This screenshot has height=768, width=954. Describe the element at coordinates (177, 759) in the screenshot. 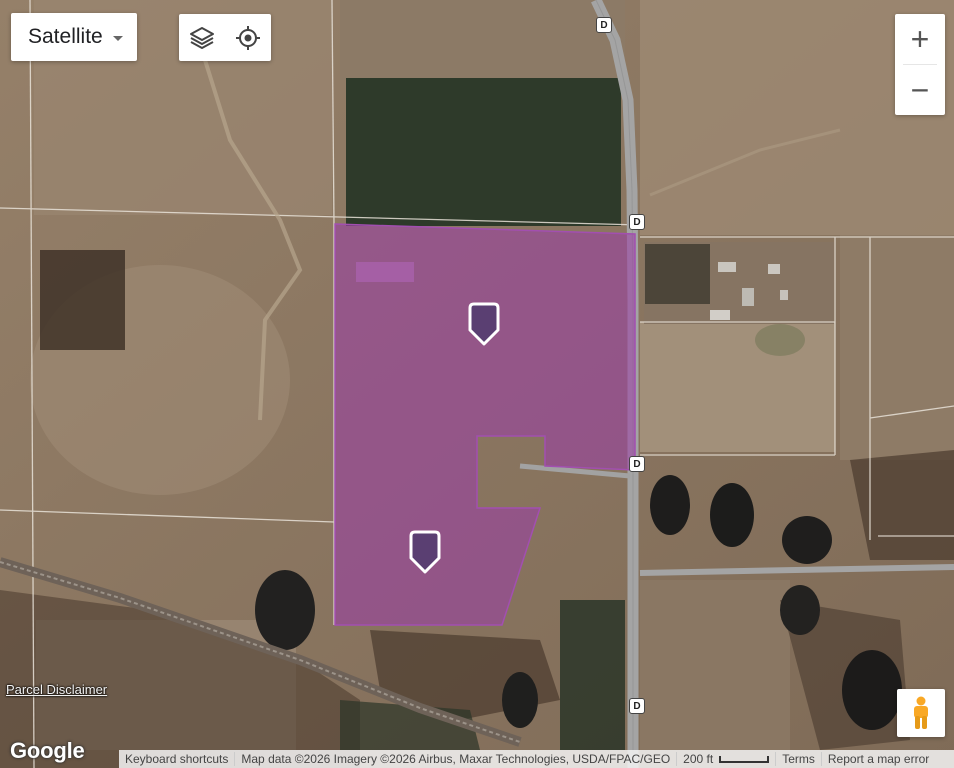

I see `keyboard-shortcuts-link: Keyboard shortcuts` at that location.